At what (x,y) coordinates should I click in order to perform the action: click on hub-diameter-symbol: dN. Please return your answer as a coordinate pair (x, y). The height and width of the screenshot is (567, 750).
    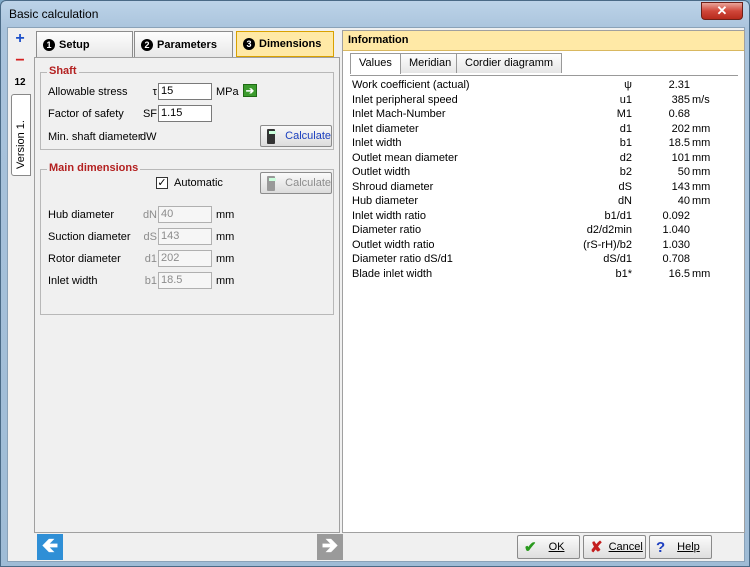
    Looking at the image, I should click on (149, 215).